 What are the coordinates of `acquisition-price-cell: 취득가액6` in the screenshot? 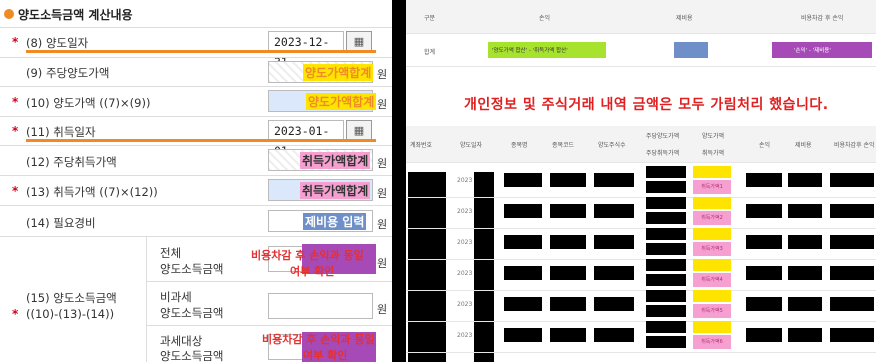 It's located at (712, 342).